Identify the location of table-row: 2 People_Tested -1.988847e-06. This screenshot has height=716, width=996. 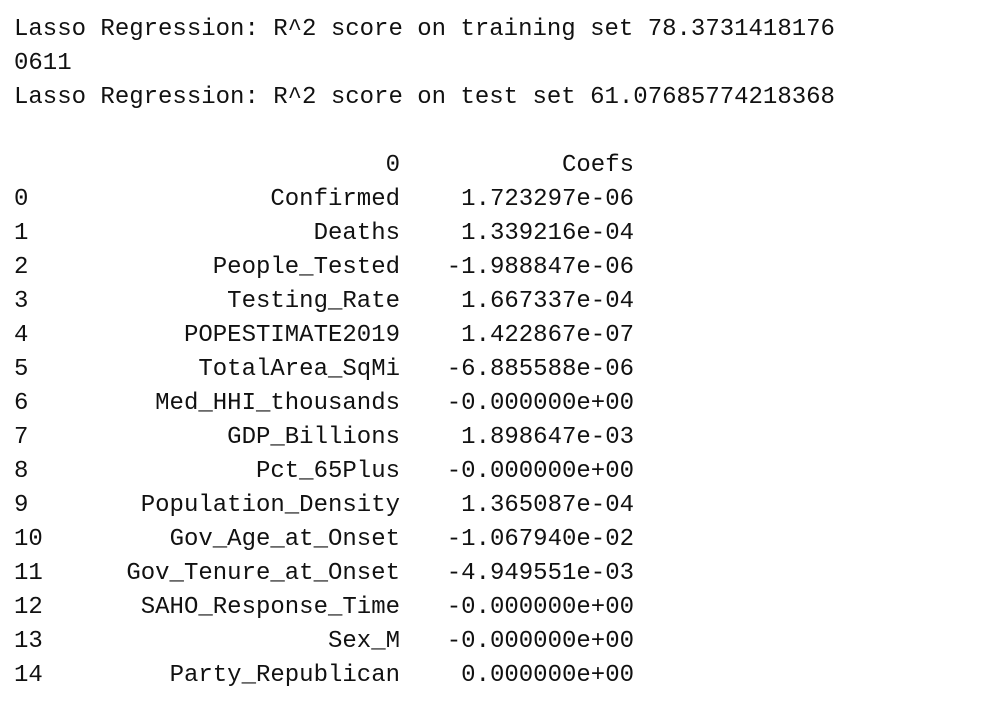
(498, 268).